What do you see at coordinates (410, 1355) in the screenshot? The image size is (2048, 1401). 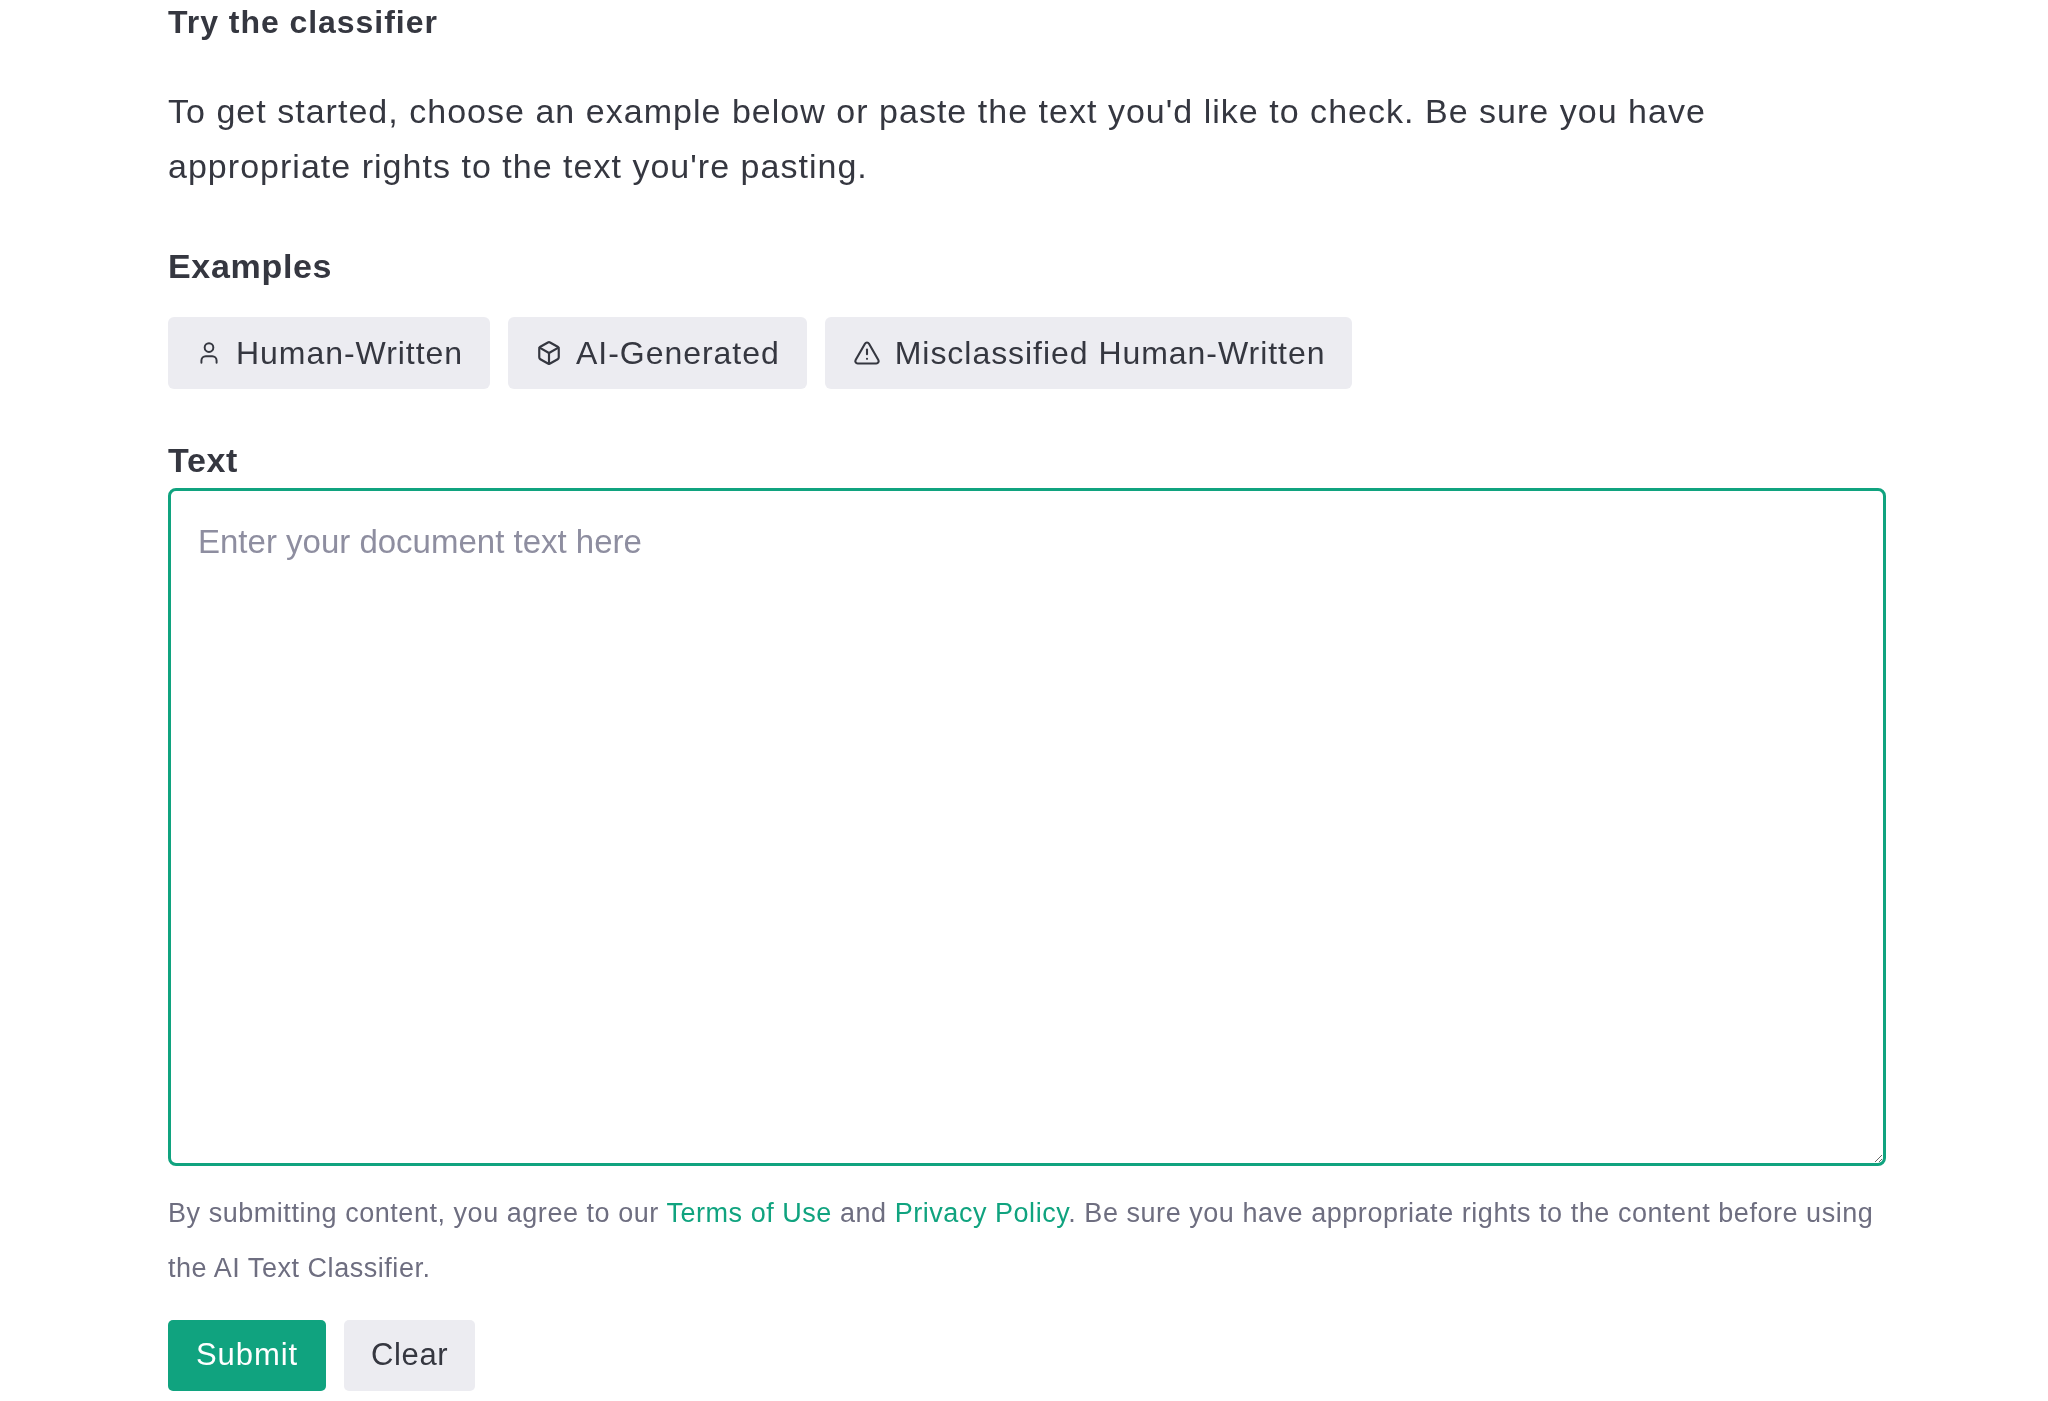 I see `clear-button: Clear` at bounding box center [410, 1355].